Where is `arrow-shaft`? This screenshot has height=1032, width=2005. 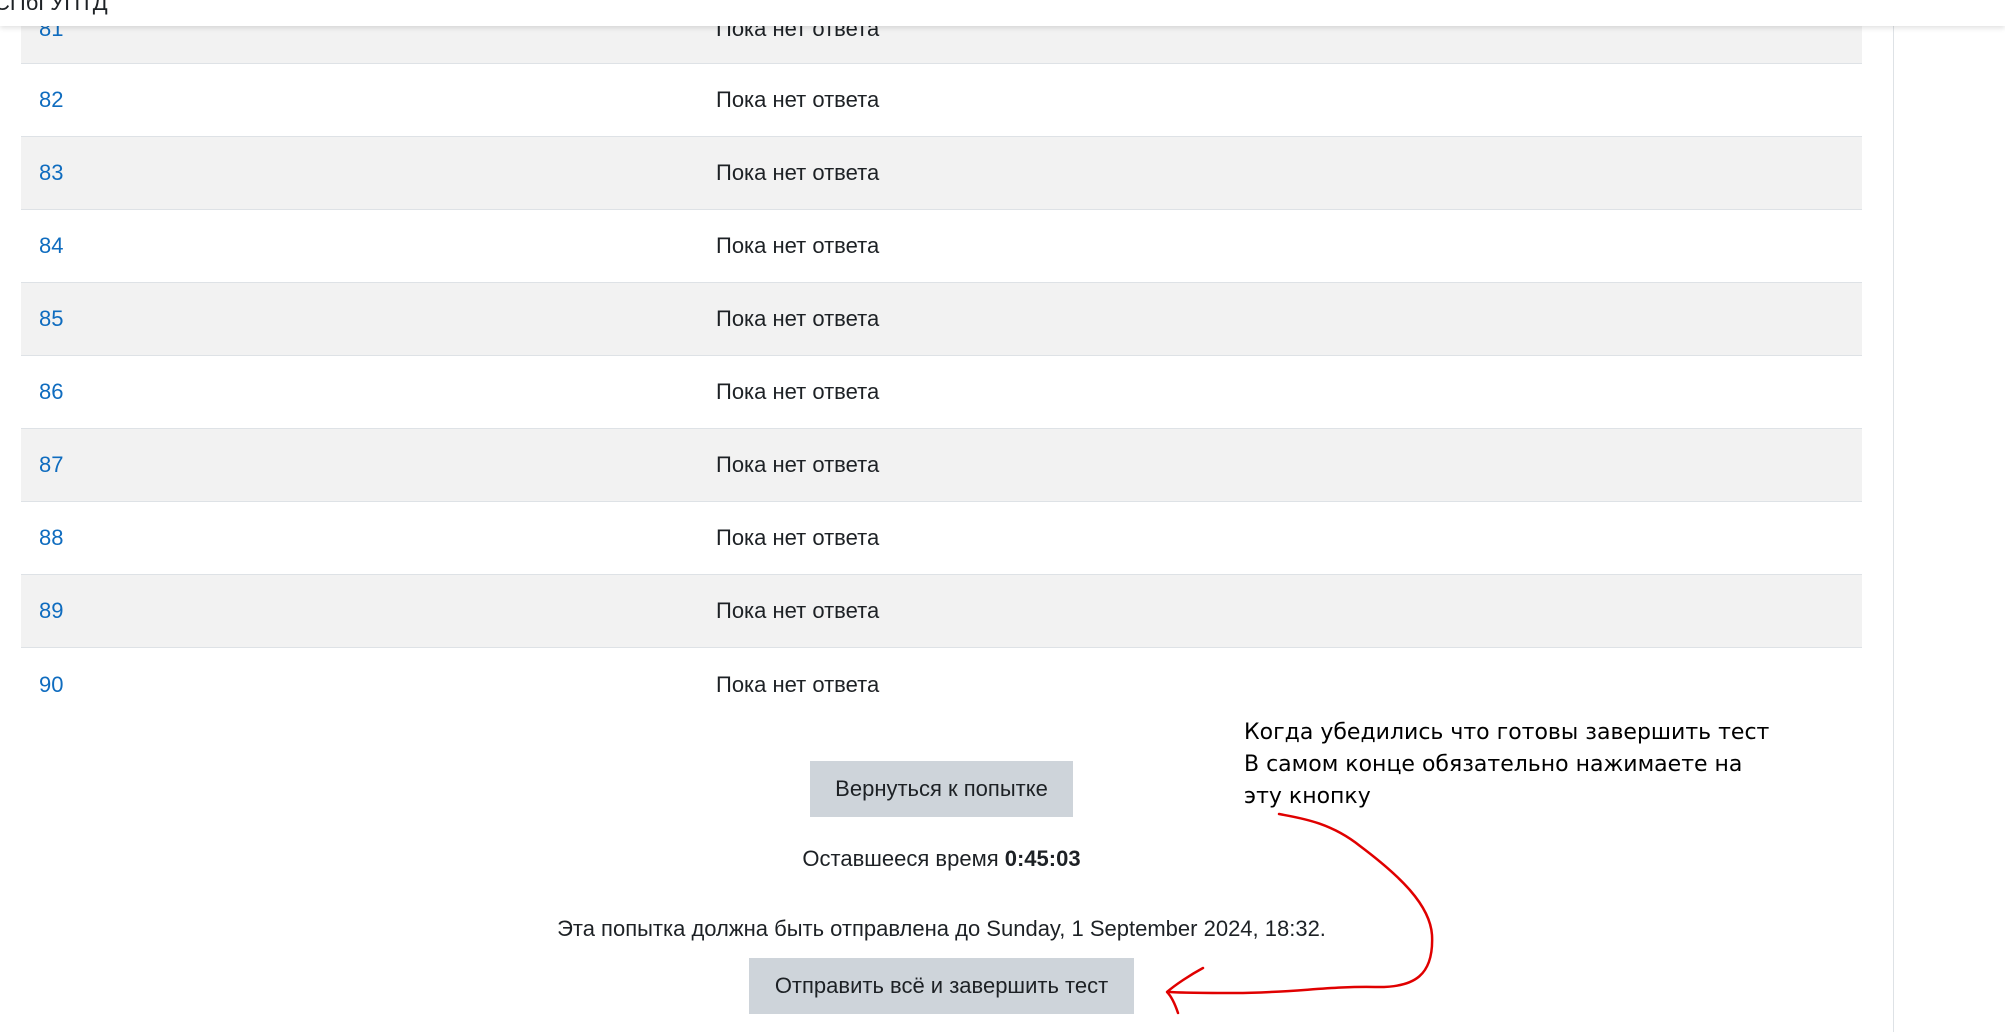
arrow-shaft is located at coordinates (1301, 903).